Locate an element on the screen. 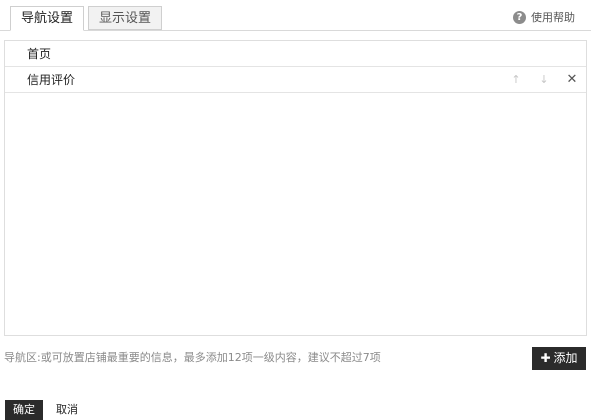 The height and width of the screenshot is (420, 591). cancel-button: 取消 is located at coordinates (67, 410).